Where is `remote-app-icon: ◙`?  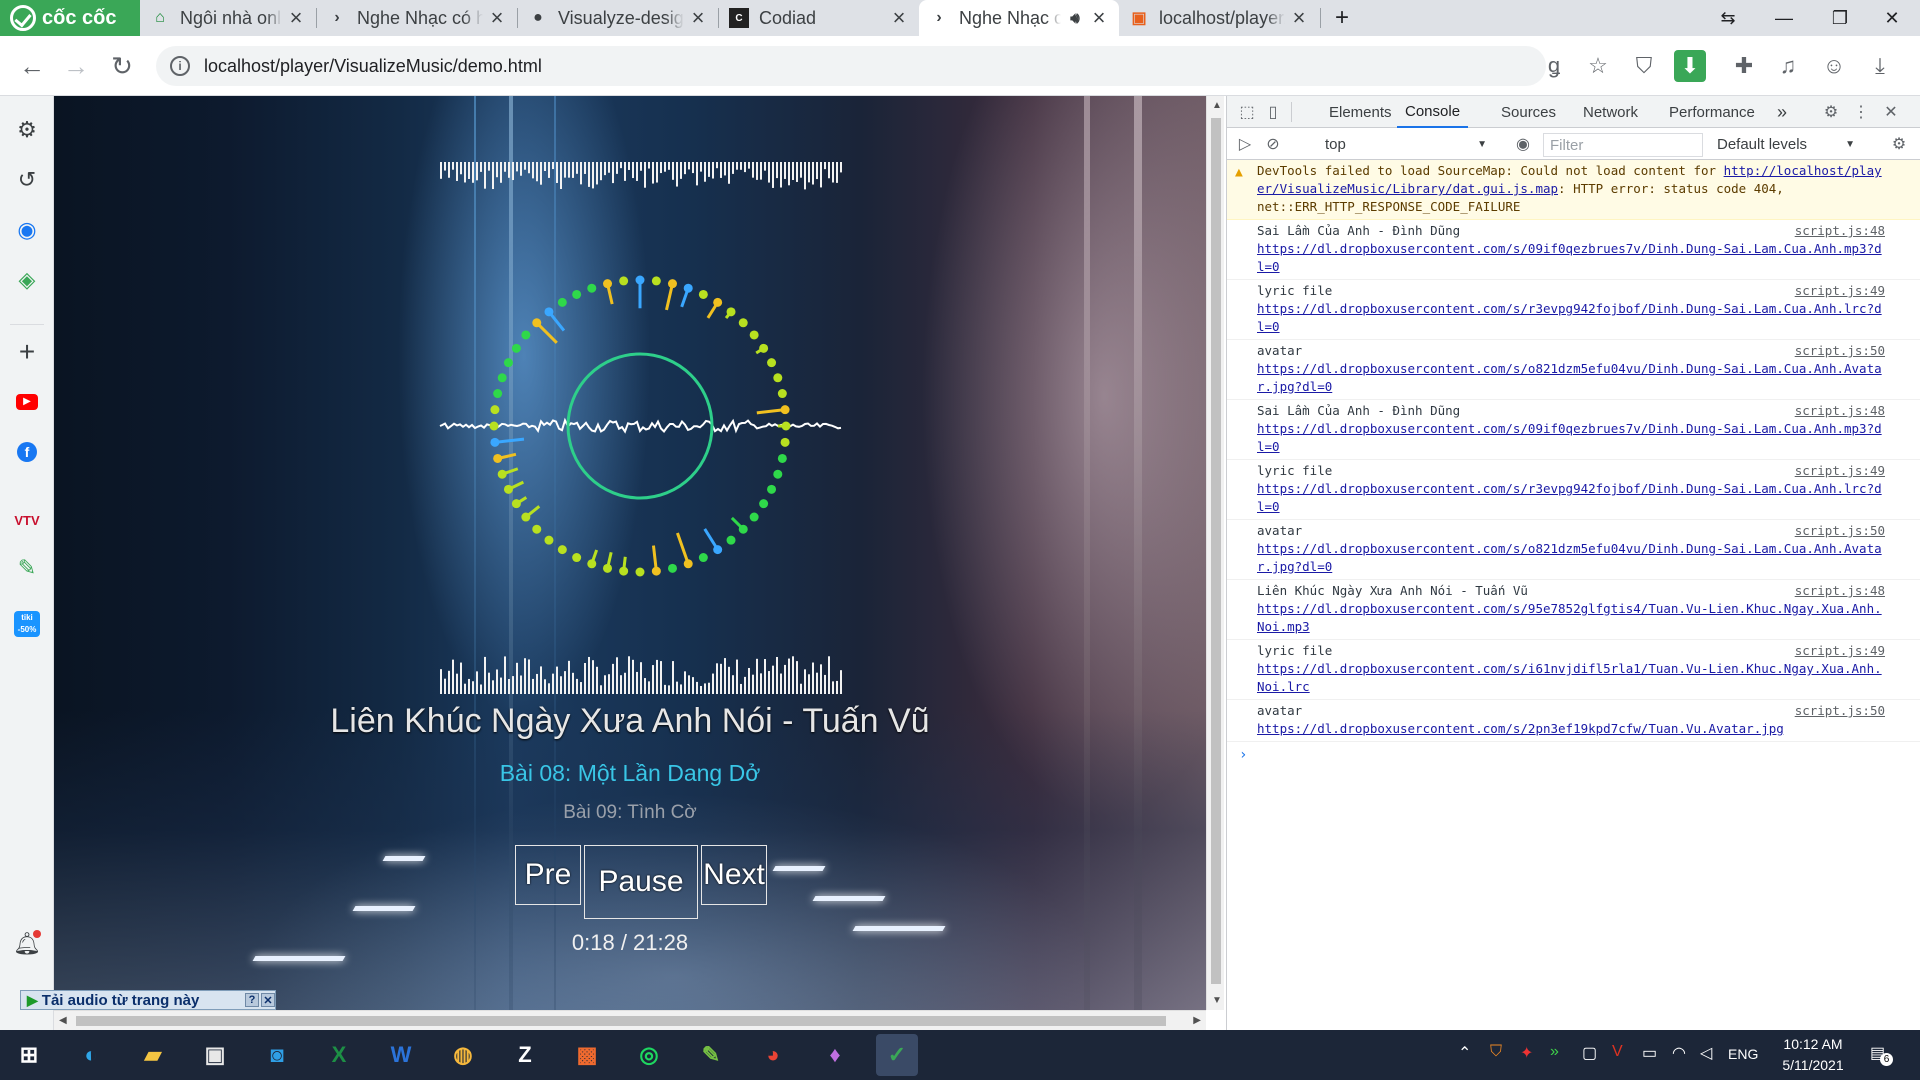
remote-app-icon: ◙ is located at coordinates (277, 1055).